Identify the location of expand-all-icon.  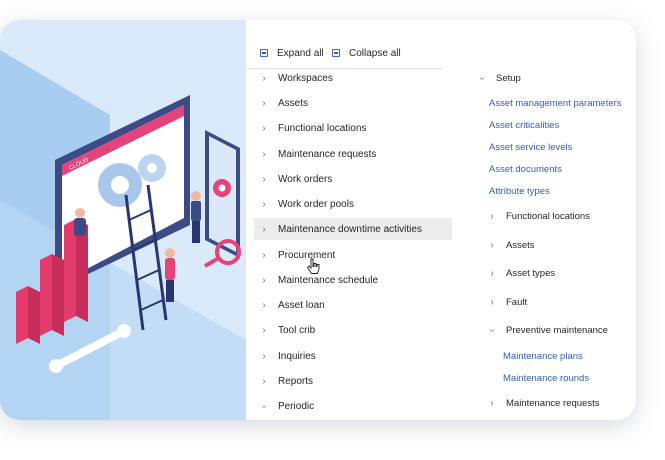
(264, 53).